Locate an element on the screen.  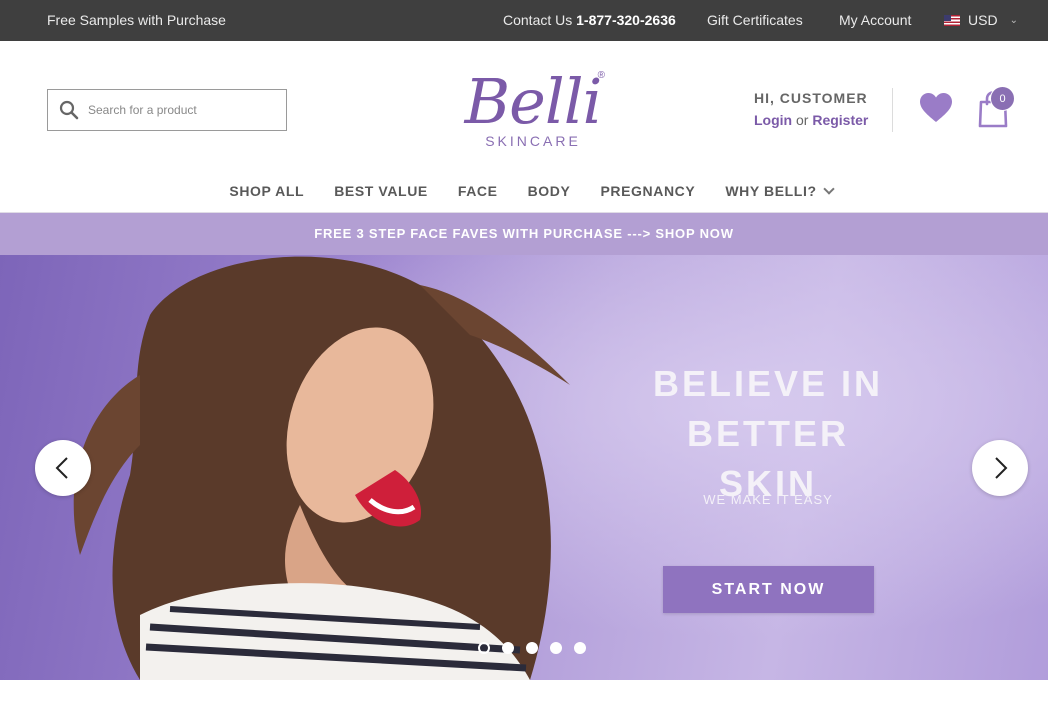
nav-item-label: PREGNANCY is located at coordinates (648, 191).